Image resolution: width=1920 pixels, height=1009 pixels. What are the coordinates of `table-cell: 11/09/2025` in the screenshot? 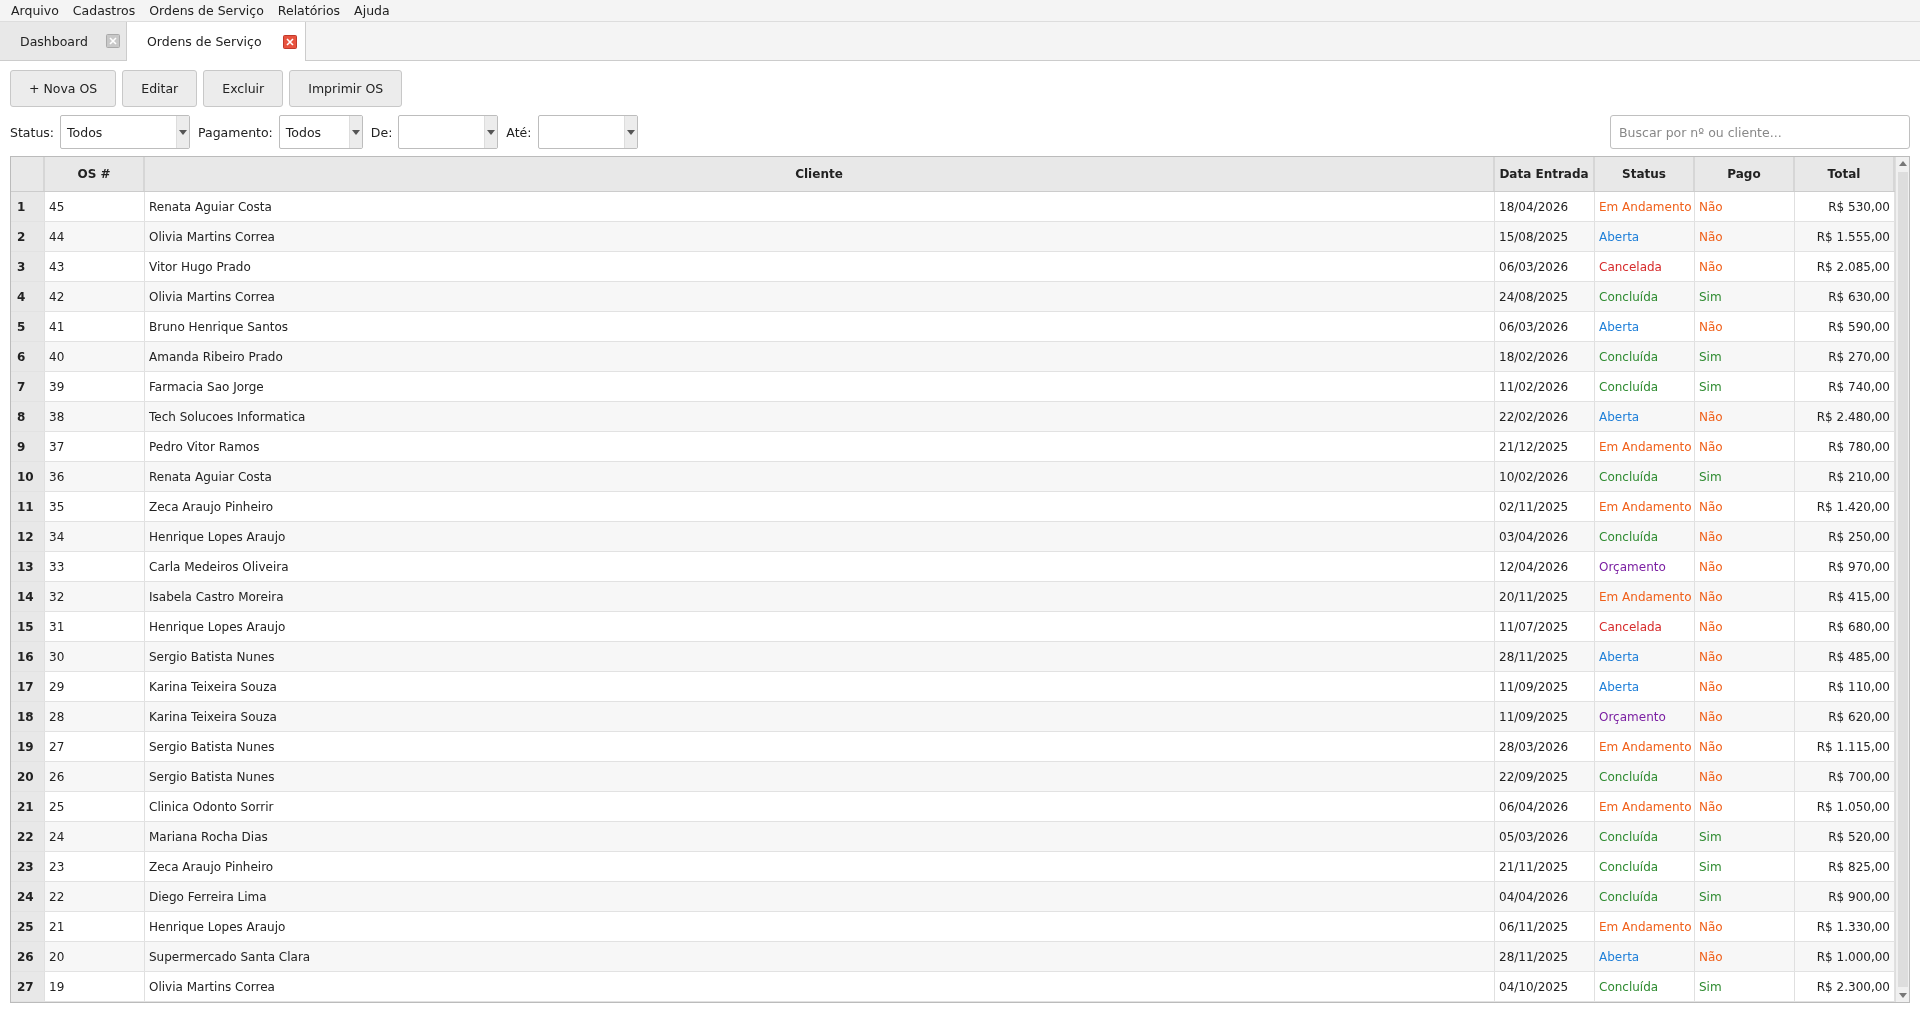 It's located at (1545, 686).